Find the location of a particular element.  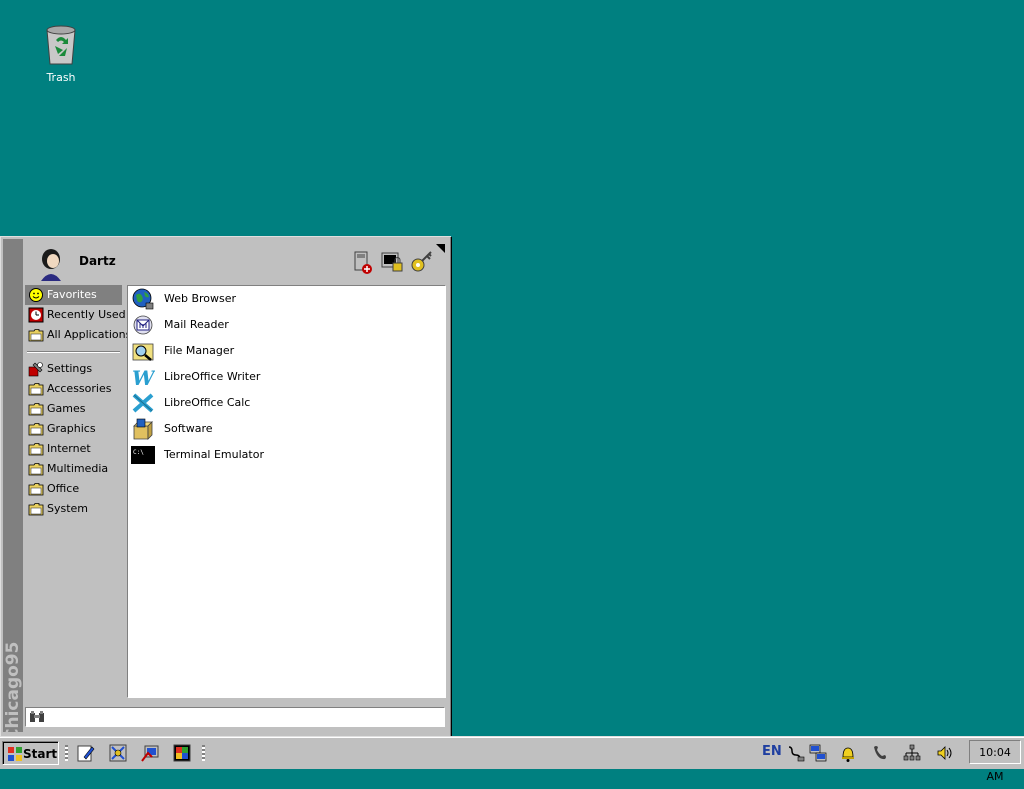

category-label: All Applications is located at coordinates (89, 334).